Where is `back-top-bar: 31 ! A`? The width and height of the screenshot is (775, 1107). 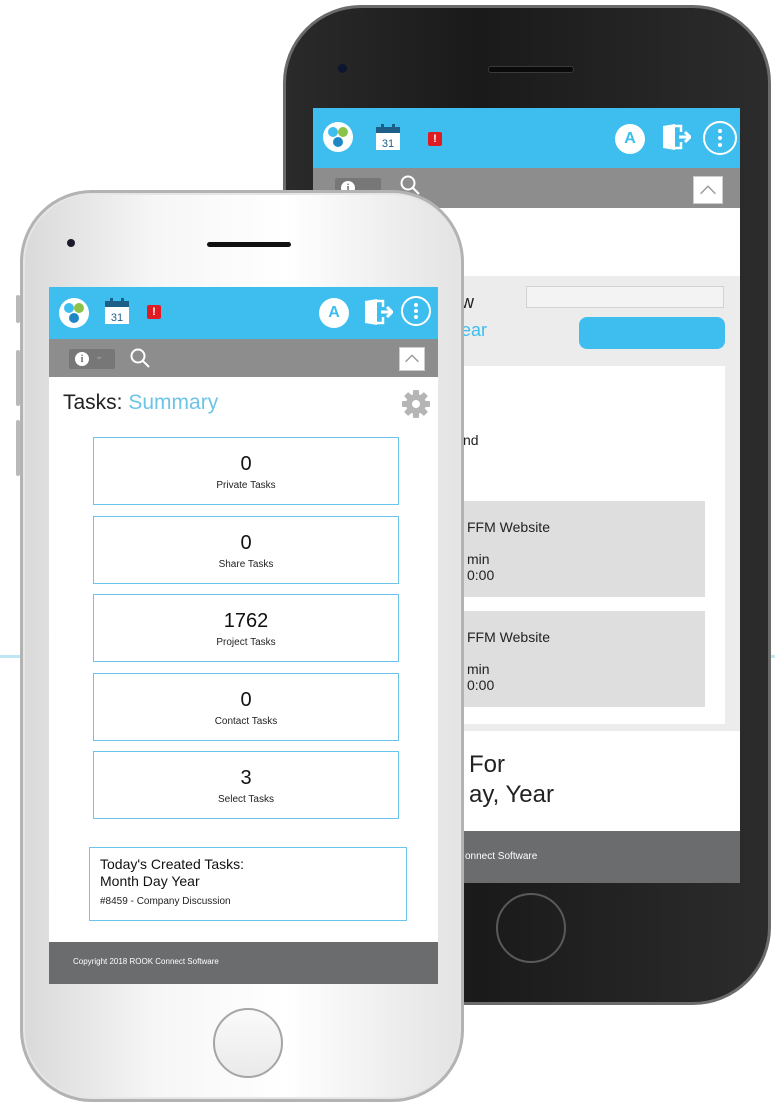 back-top-bar: 31 ! A is located at coordinates (526, 138).